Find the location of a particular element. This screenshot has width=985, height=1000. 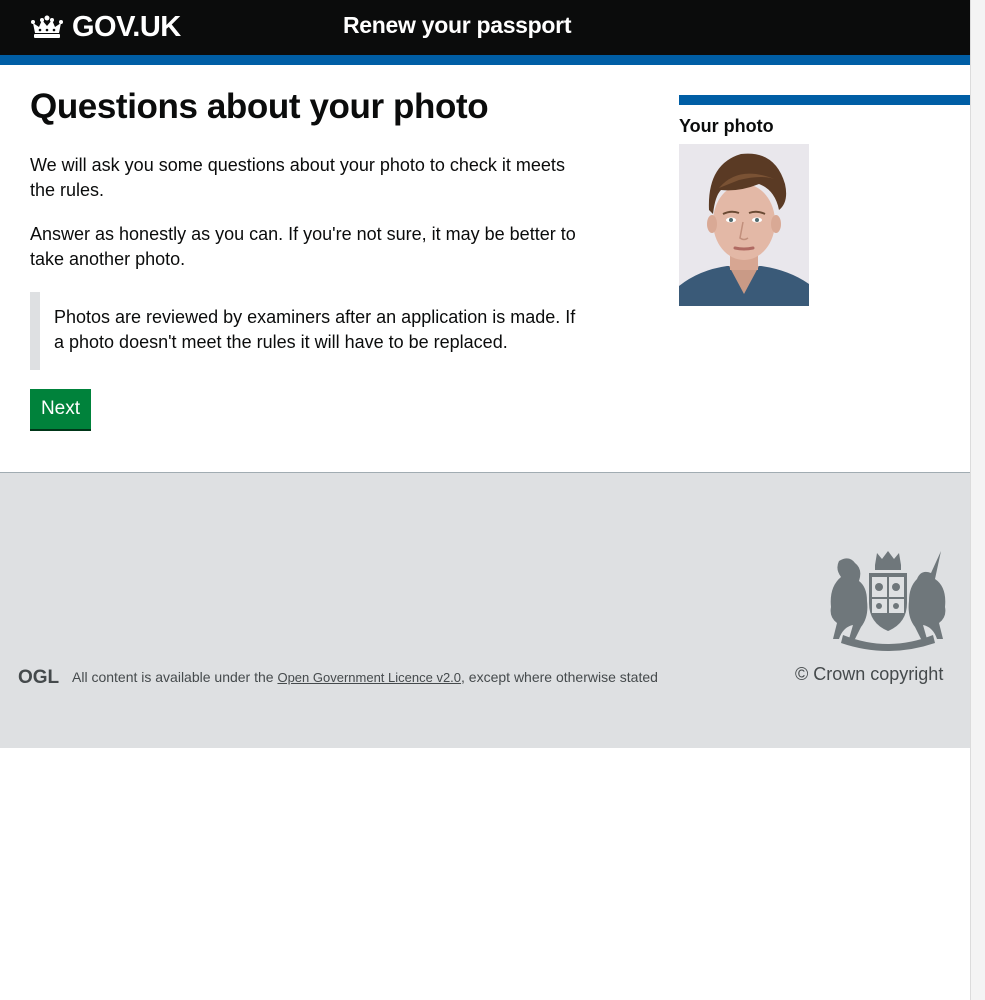

sidebar-blue-bar is located at coordinates (824, 100).